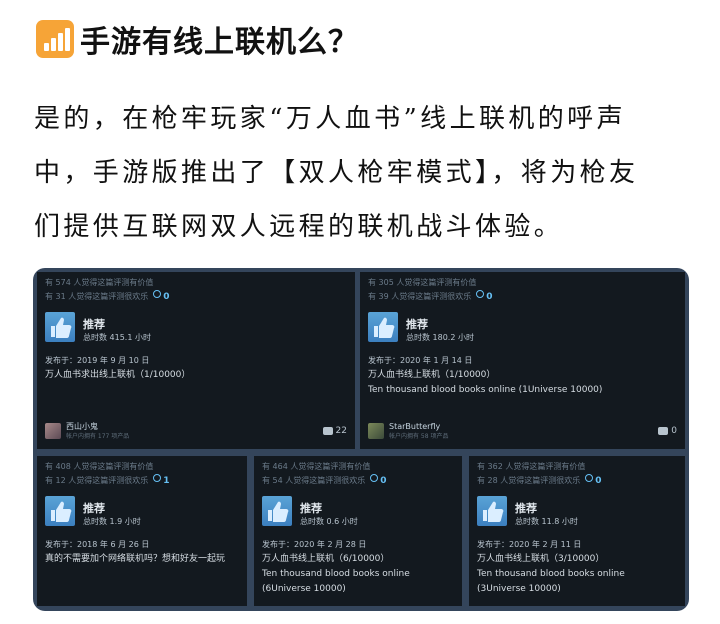 The width and height of the screenshot is (720, 624). I want to click on funny-count: 有 31 人觉得这篇评测很欢乐 0, so click(107, 296).